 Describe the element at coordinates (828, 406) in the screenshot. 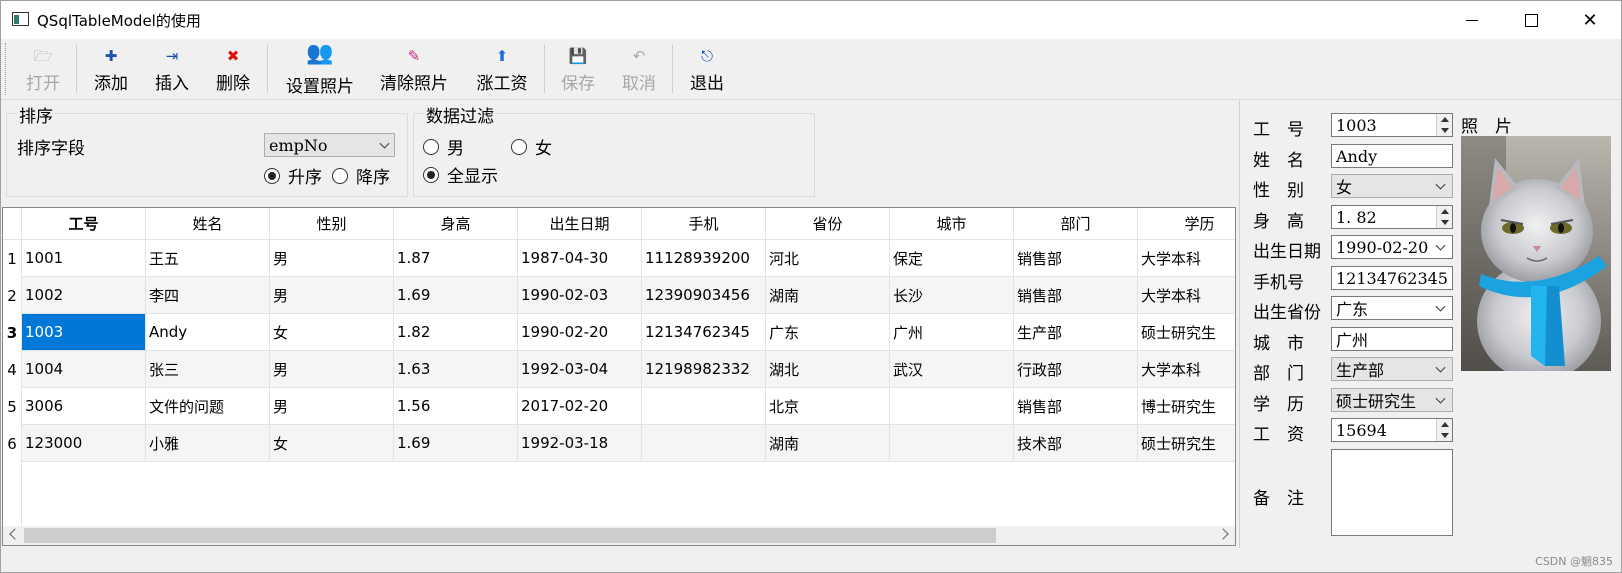

I see `table-cell: 北京` at that location.